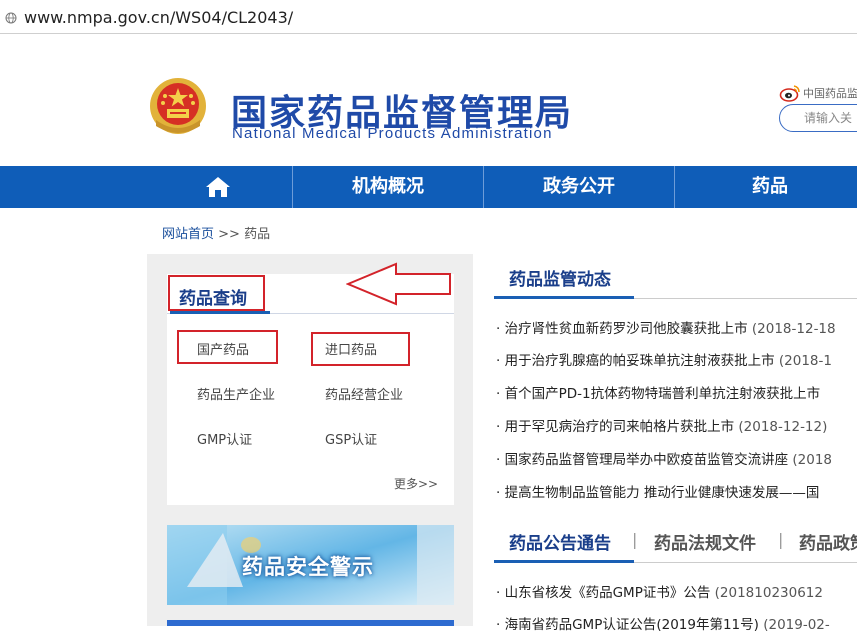 The width and height of the screenshot is (857, 633). What do you see at coordinates (661, 425) in the screenshot?
I see `news-item: · 用于罕见病治疗的司来帕格片获批上市 (2018-12-12)` at bounding box center [661, 425].